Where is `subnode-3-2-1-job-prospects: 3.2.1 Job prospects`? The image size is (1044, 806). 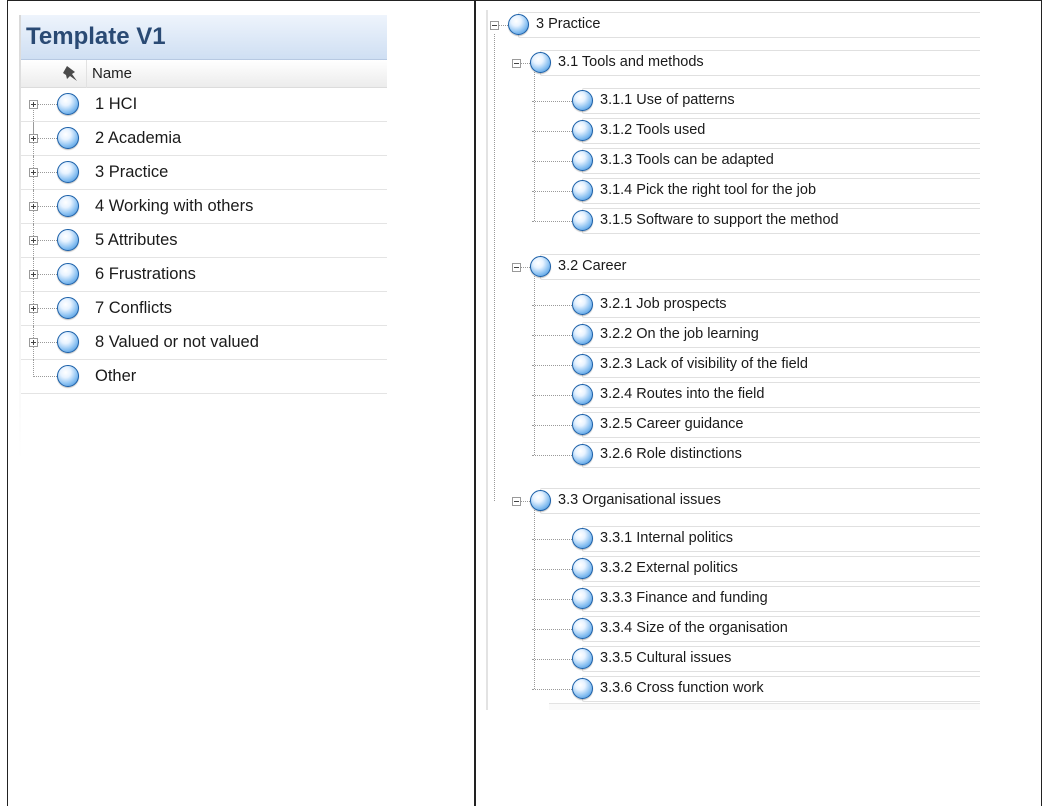
subnode-3-2-1-job-prospects: 3.2.1 Job prospects is located at coordinates (733, 305).